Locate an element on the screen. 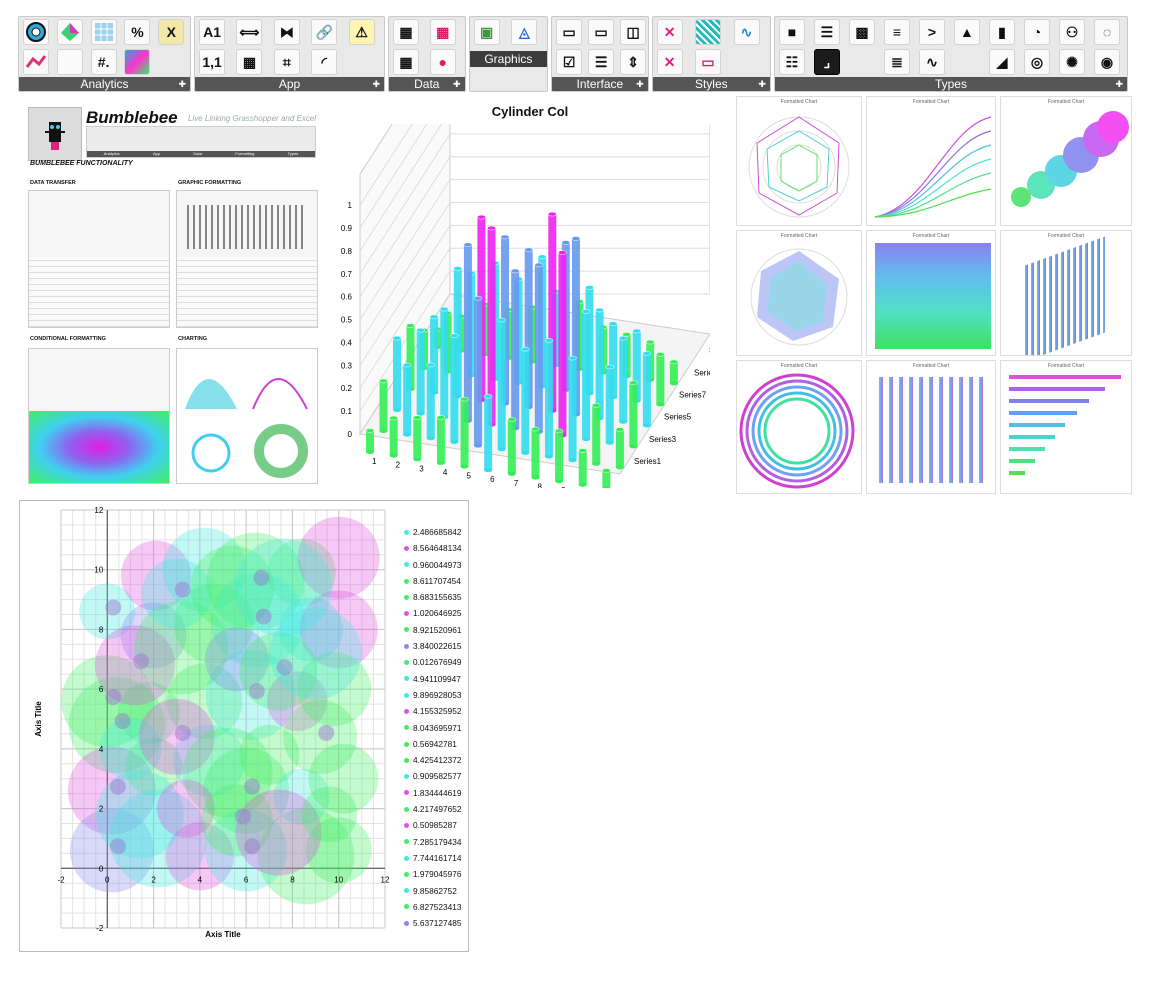  data-stream-icon: ▦ is located at coordinates (406, 62).